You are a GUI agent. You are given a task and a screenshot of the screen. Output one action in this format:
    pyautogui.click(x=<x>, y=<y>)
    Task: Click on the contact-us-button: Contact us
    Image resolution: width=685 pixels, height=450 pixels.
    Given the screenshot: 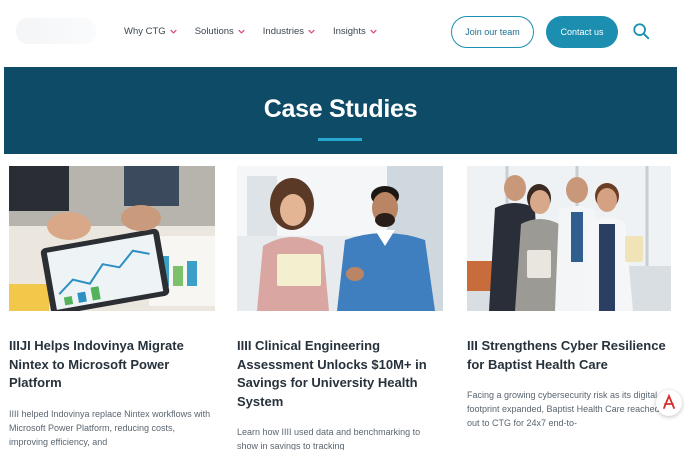 What is the action you would take?
    pyautogui.click(x=582, y=32)
    